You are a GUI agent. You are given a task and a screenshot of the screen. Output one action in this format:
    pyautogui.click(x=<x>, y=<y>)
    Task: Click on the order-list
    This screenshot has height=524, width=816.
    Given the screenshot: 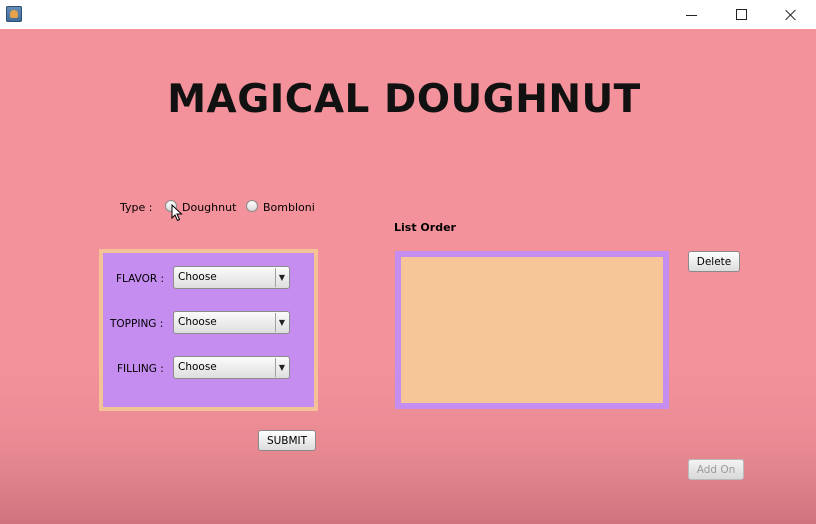 What is the action you would take?
    pyautogui.click(x=532, y=330)
    